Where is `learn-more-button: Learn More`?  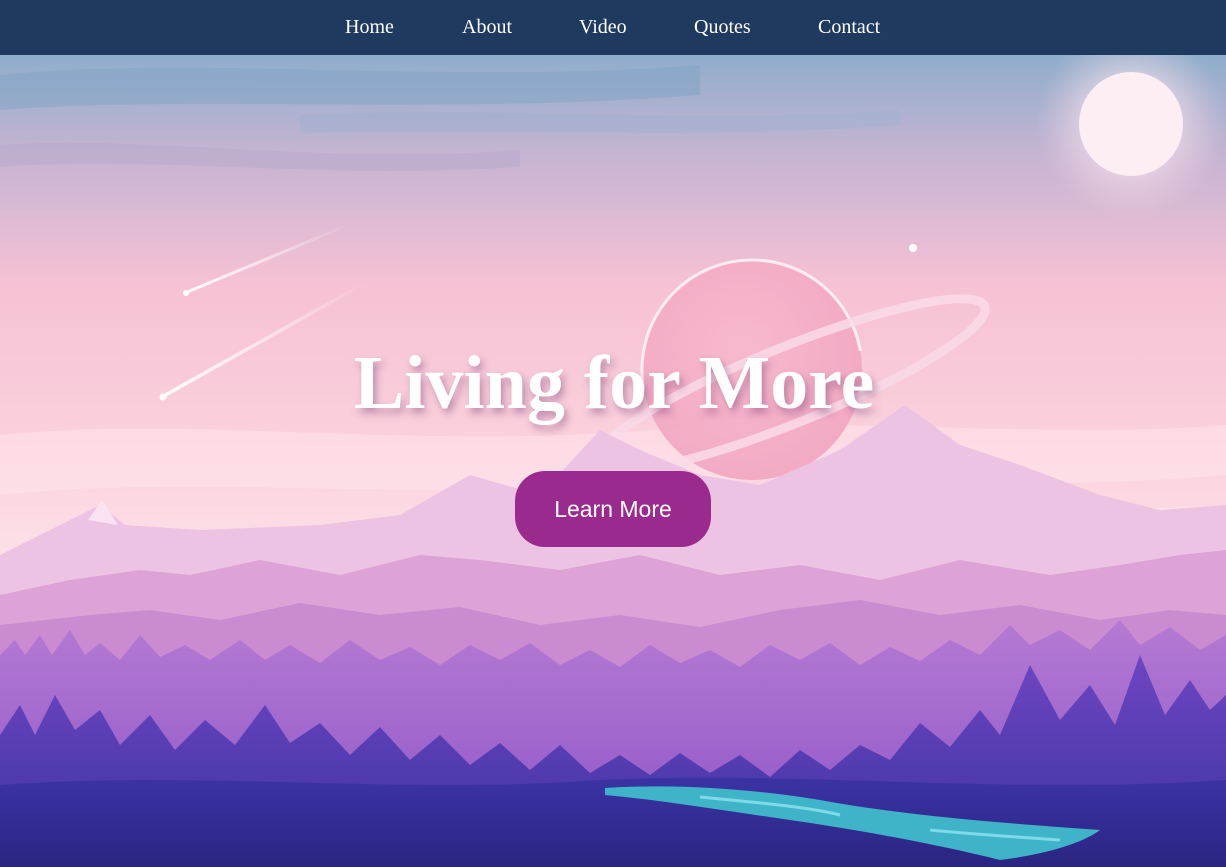 learn-more-button: Learn More is located at coordinates (613, 509).